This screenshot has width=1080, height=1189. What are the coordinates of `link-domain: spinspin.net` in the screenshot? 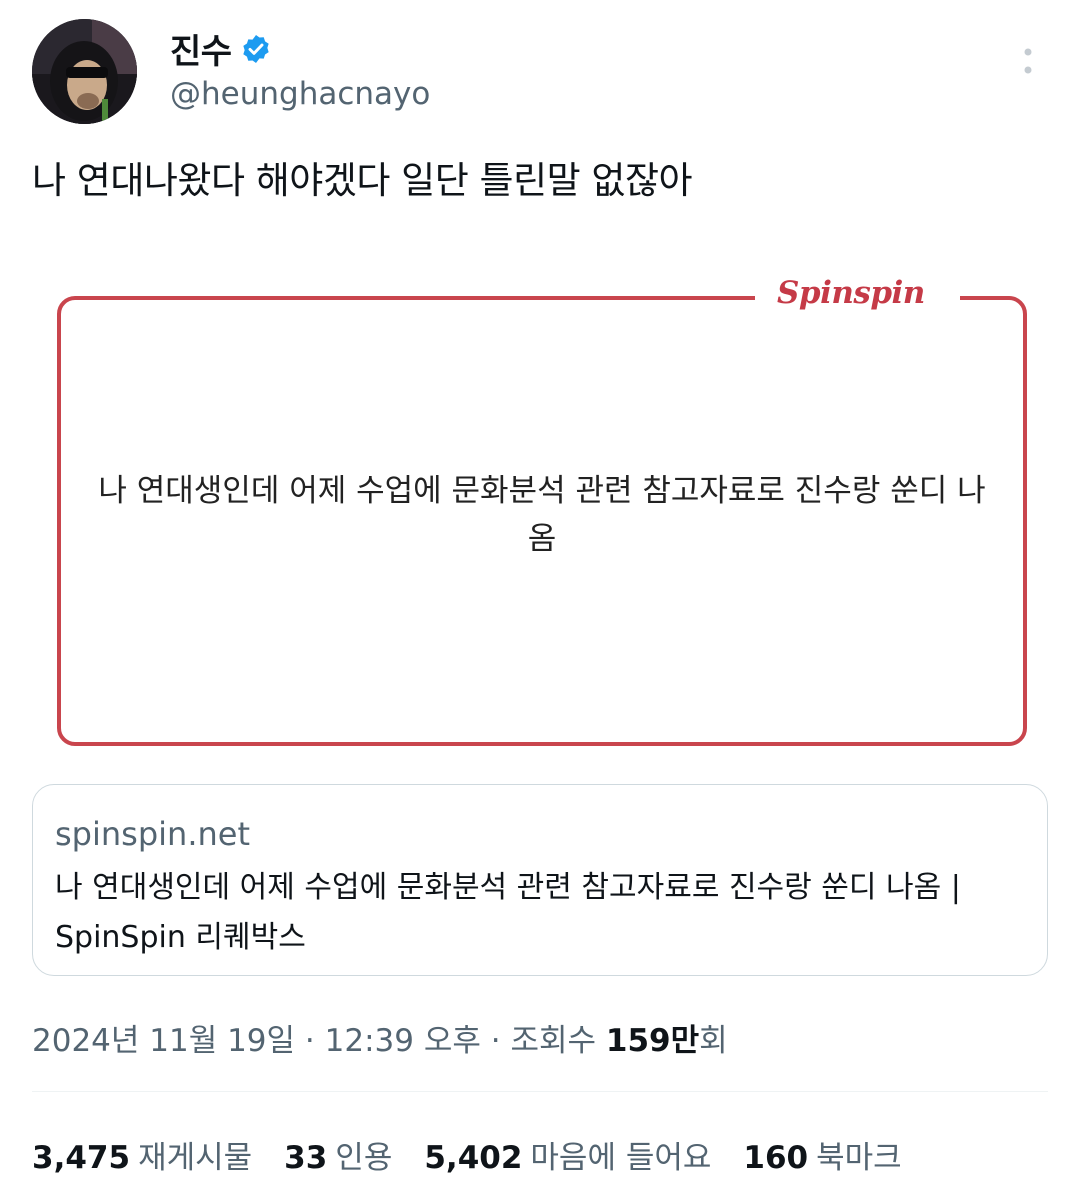 It's located at (152, 834).